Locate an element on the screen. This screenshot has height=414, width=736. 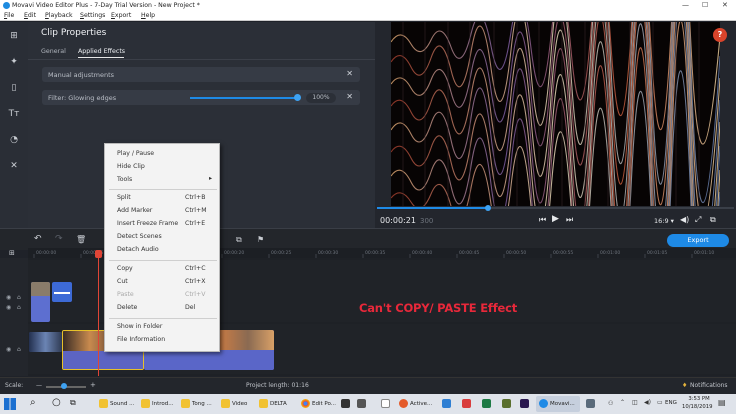
tab-applied-effects: Applied Effects is located at coordinates (101, 51).